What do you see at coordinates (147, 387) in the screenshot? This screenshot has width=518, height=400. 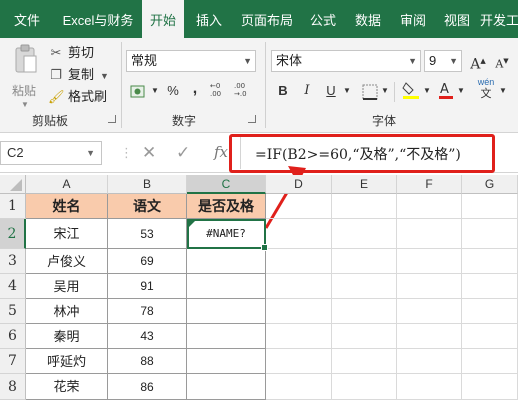 I see `table-cell-score: 86` at bounding box center [147, 387].